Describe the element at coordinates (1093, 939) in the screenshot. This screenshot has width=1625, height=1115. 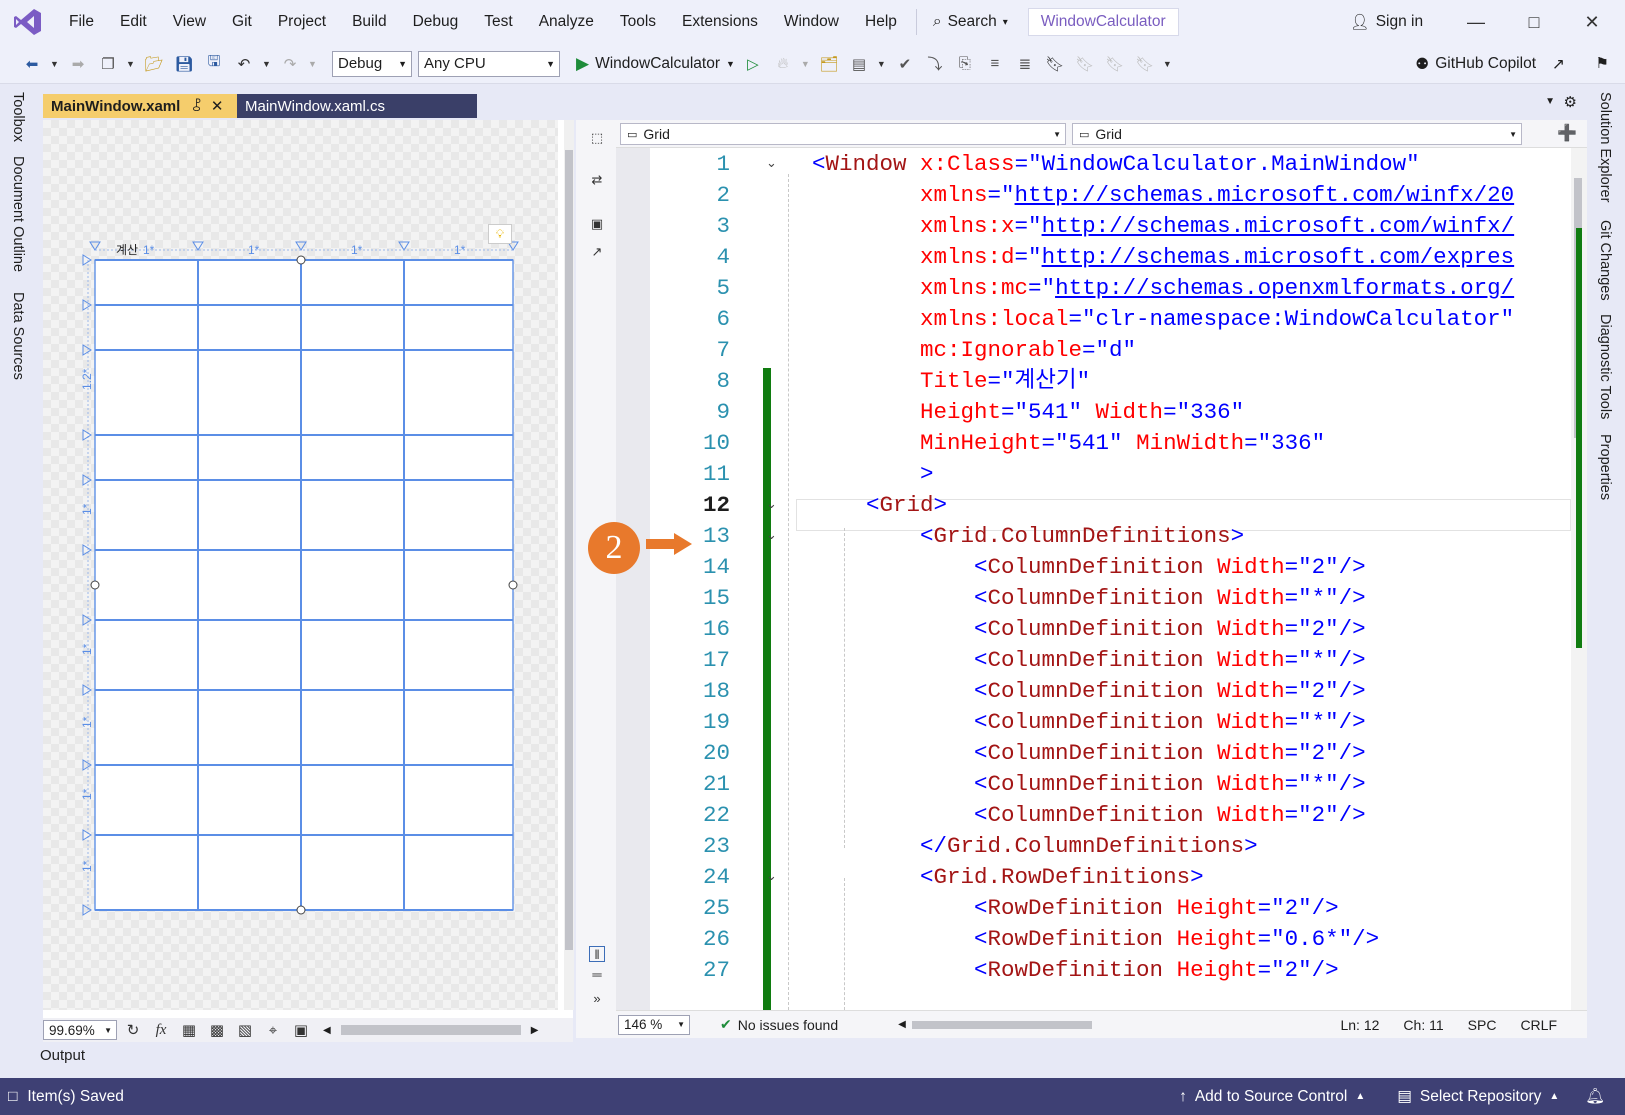
I see `code-line: 26 <RowDefinition Height="0.6*"/>` at that location.